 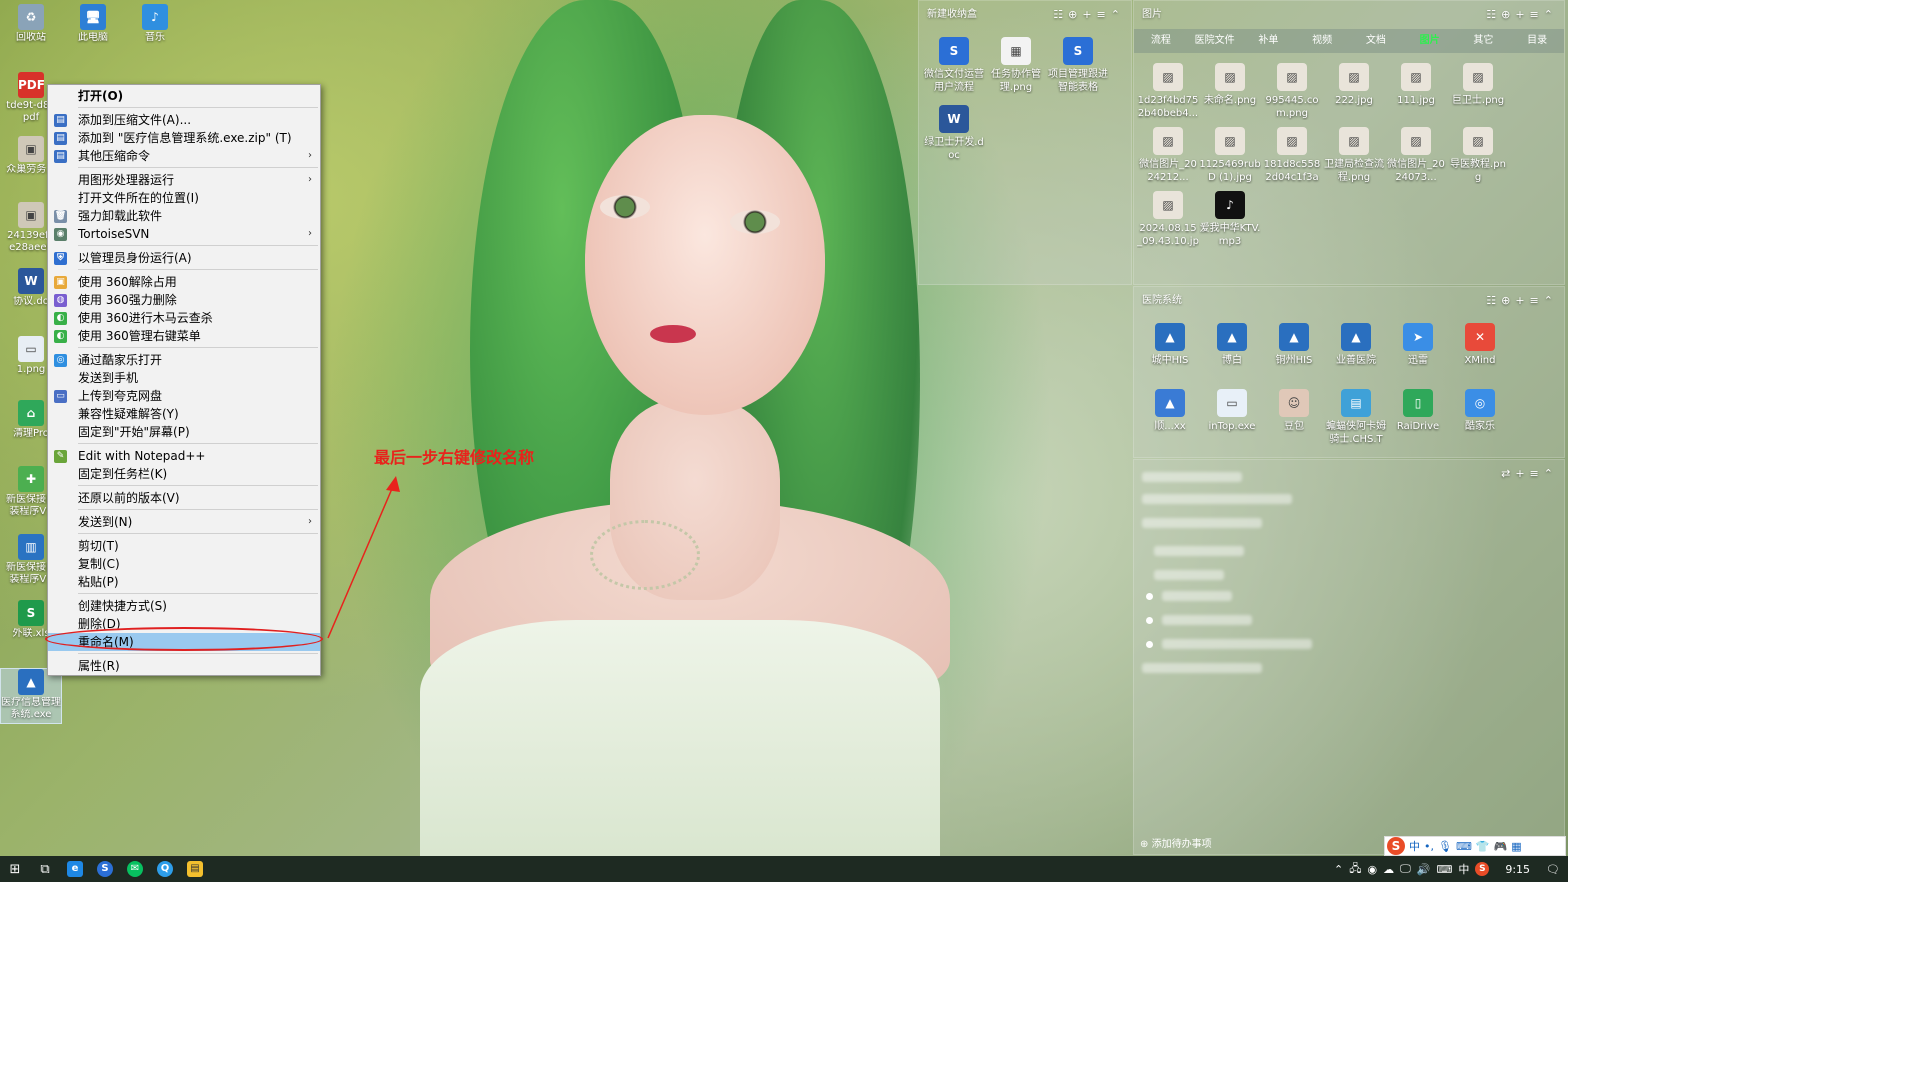 I want to click on fence-item: W 绿卫士开发.doc, so click(x=954, y=133).